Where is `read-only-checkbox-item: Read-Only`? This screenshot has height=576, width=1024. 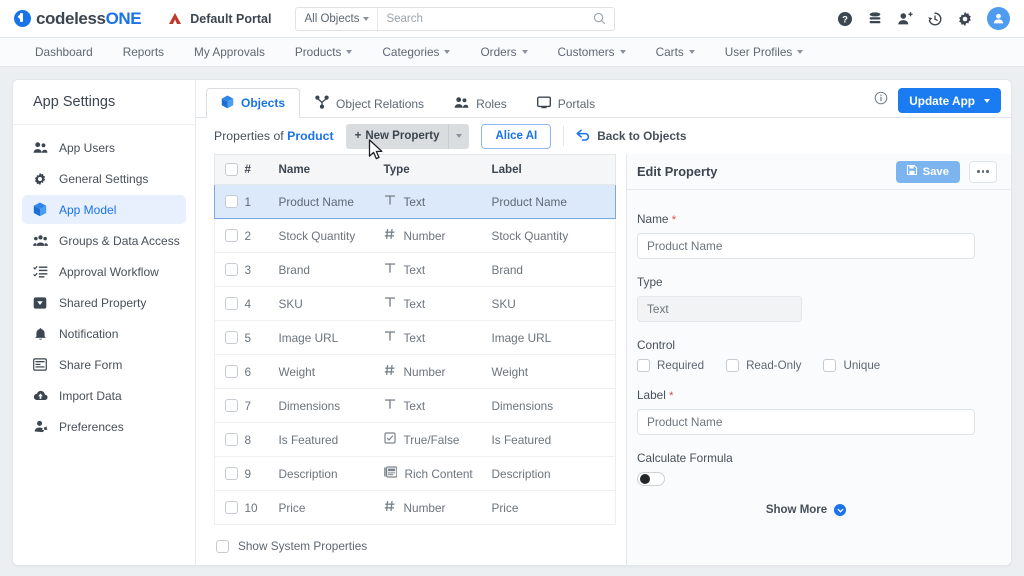
read-only-checkbox-item: Read-Only is located at coordinates (763, 365).